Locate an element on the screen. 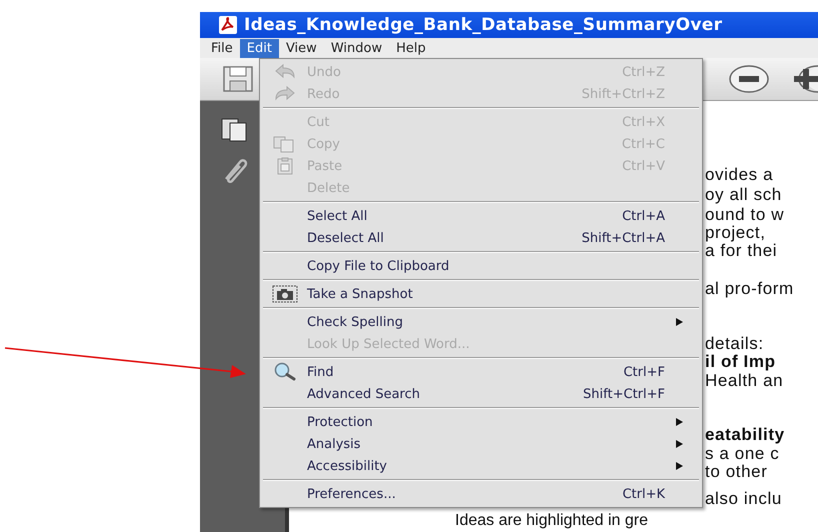 The image size is (818, 532). document-text: oy all sch is located at coordinates (743, 195).